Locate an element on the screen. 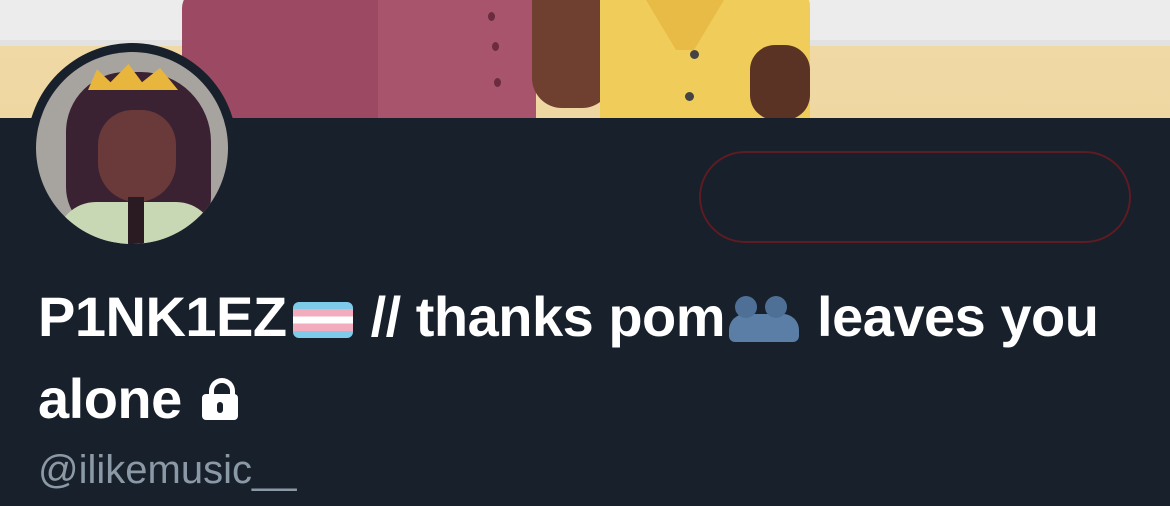 The height and width of the screenshot is (506, 1170). follow-button is located at coordinates (915, 197).